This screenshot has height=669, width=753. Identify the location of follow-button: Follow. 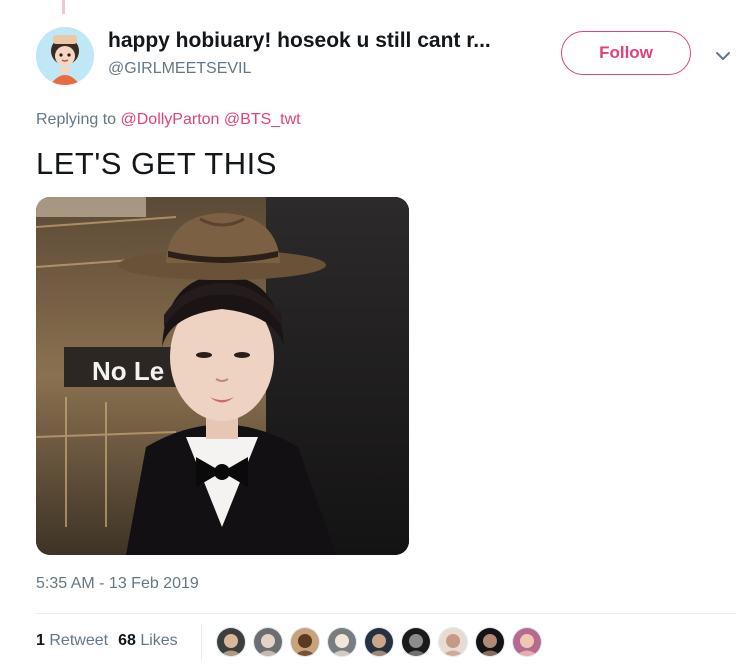
(626, 53).